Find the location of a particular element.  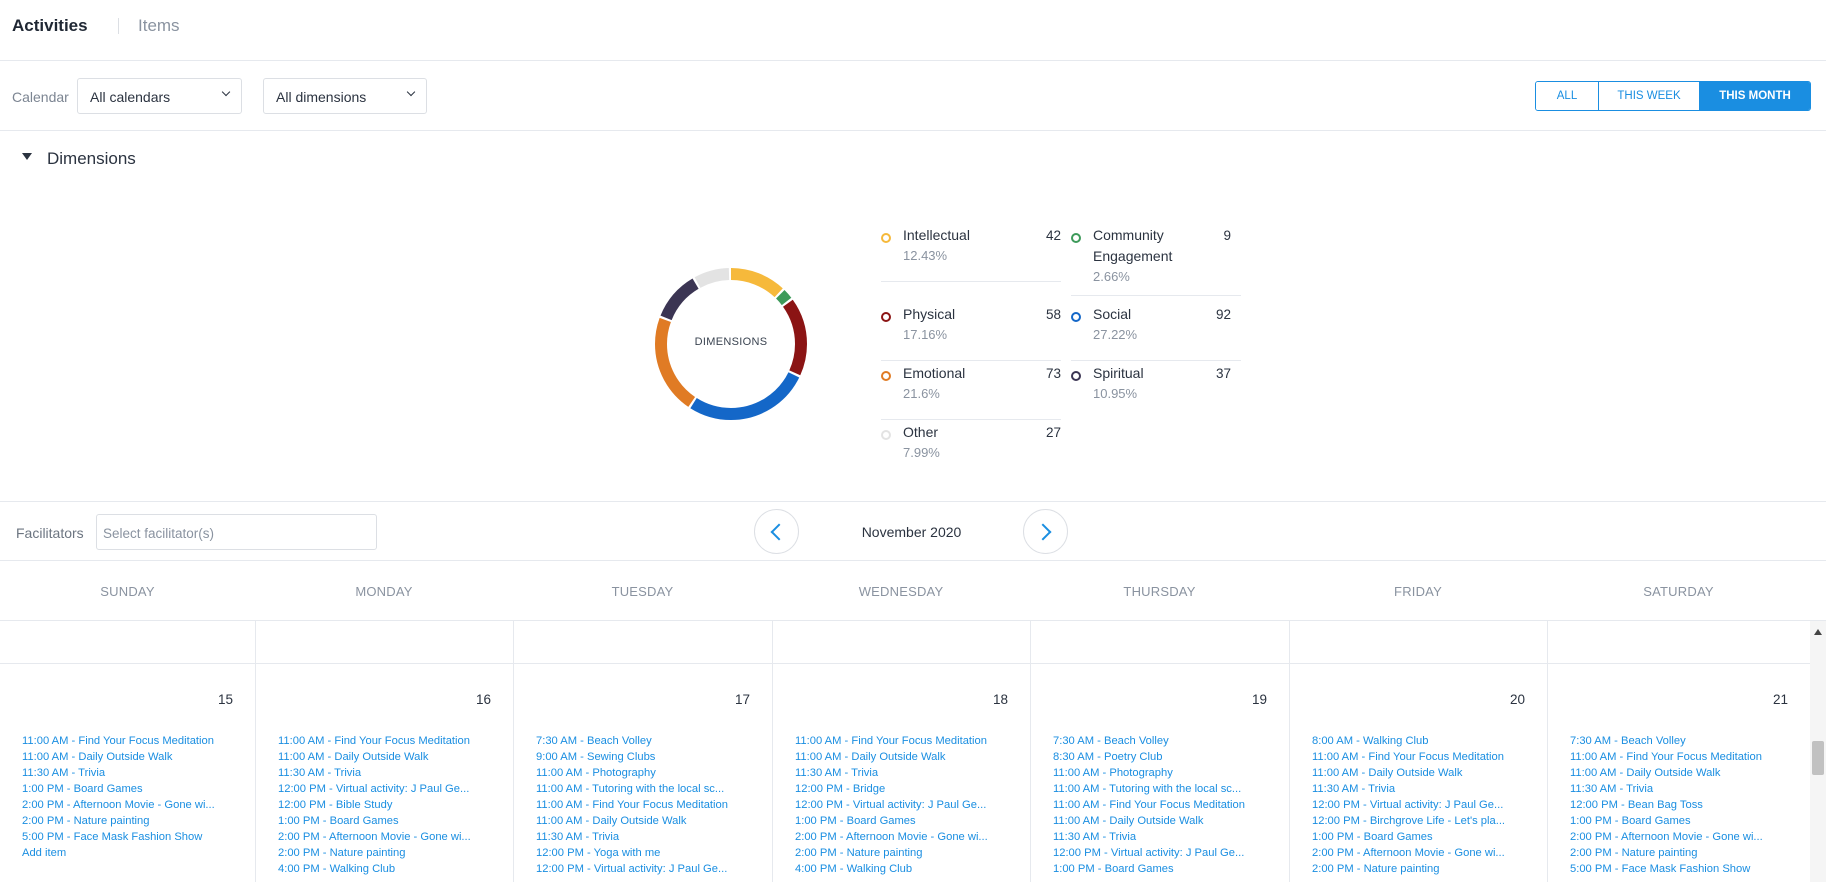

event-link: 12:00 PM - Bridge is located at coordinates (904, 789).